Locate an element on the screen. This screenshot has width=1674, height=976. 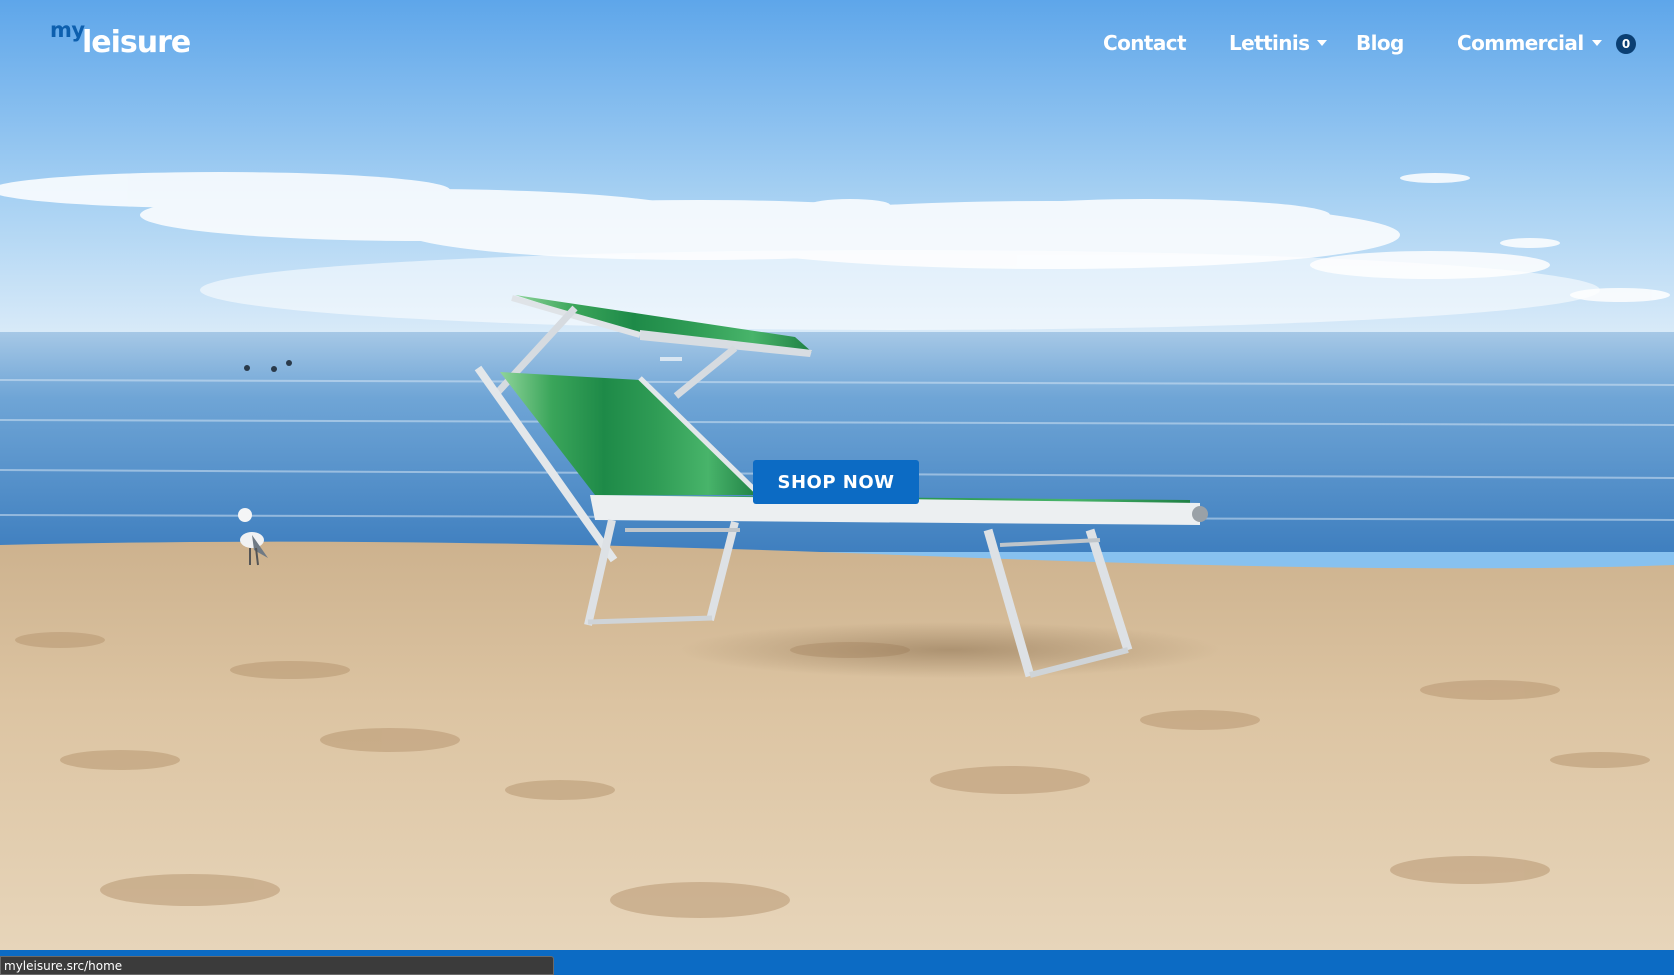
nav-item-blog: Blog is located at coordinates (1380, 43).